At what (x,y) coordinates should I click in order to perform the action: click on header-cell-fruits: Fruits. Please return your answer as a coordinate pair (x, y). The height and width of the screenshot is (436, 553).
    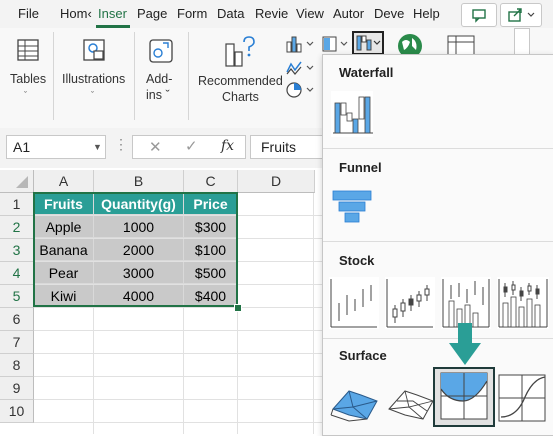
    Looking at the image, I should click on (64, 204).